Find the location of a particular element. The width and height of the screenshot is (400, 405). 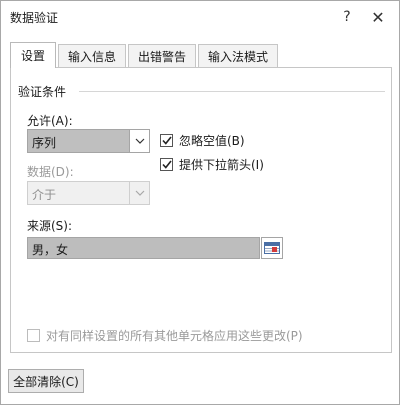

apply-to-all-checkbox: 对有同样设置的所有其他单元格应用这些更改(P) is located at coordinates (165, 335).